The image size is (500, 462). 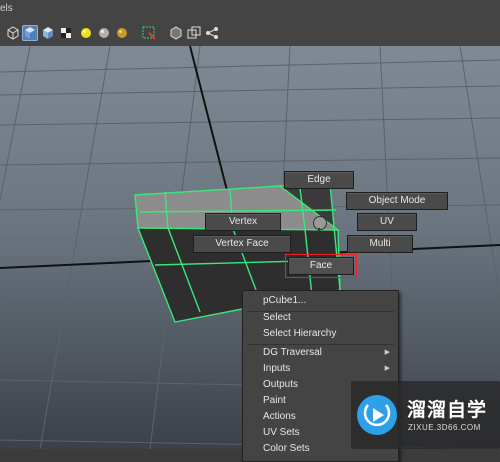 I want to click on textured-cube-icon, so click(x=48, y=33).